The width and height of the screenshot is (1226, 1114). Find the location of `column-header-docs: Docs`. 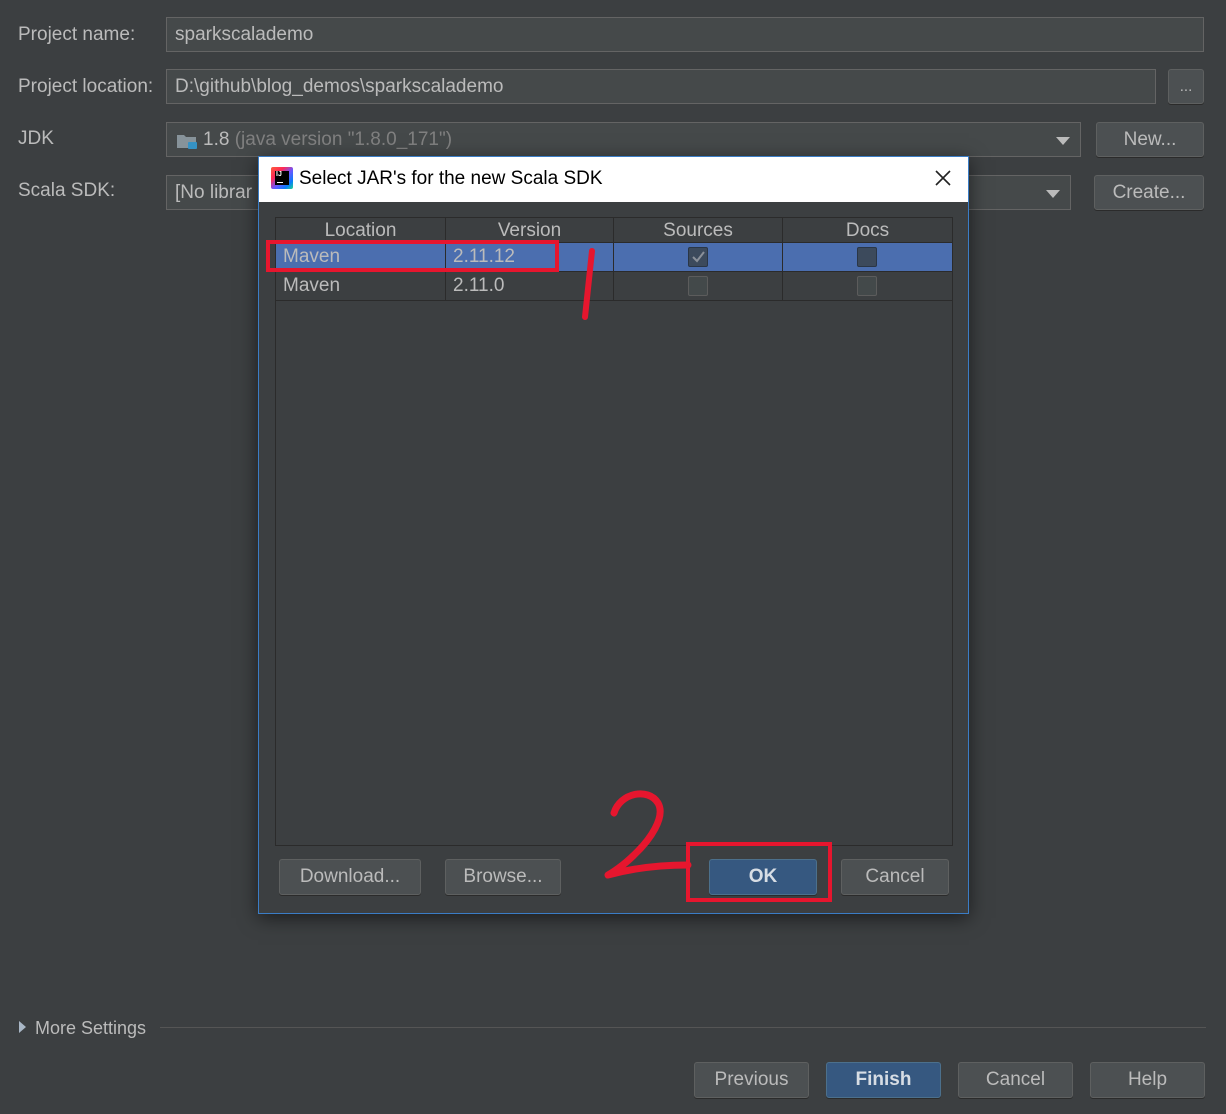

column-header-docs: Docs is located at coordinates (867, 230).